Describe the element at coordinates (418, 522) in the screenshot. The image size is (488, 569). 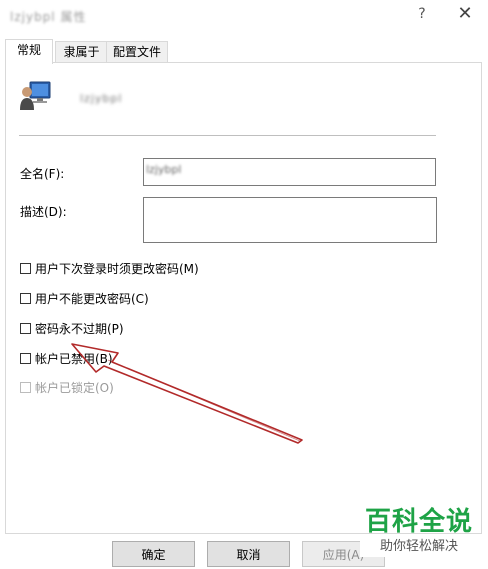
I see `watermark-main: 百科全说` at that location.